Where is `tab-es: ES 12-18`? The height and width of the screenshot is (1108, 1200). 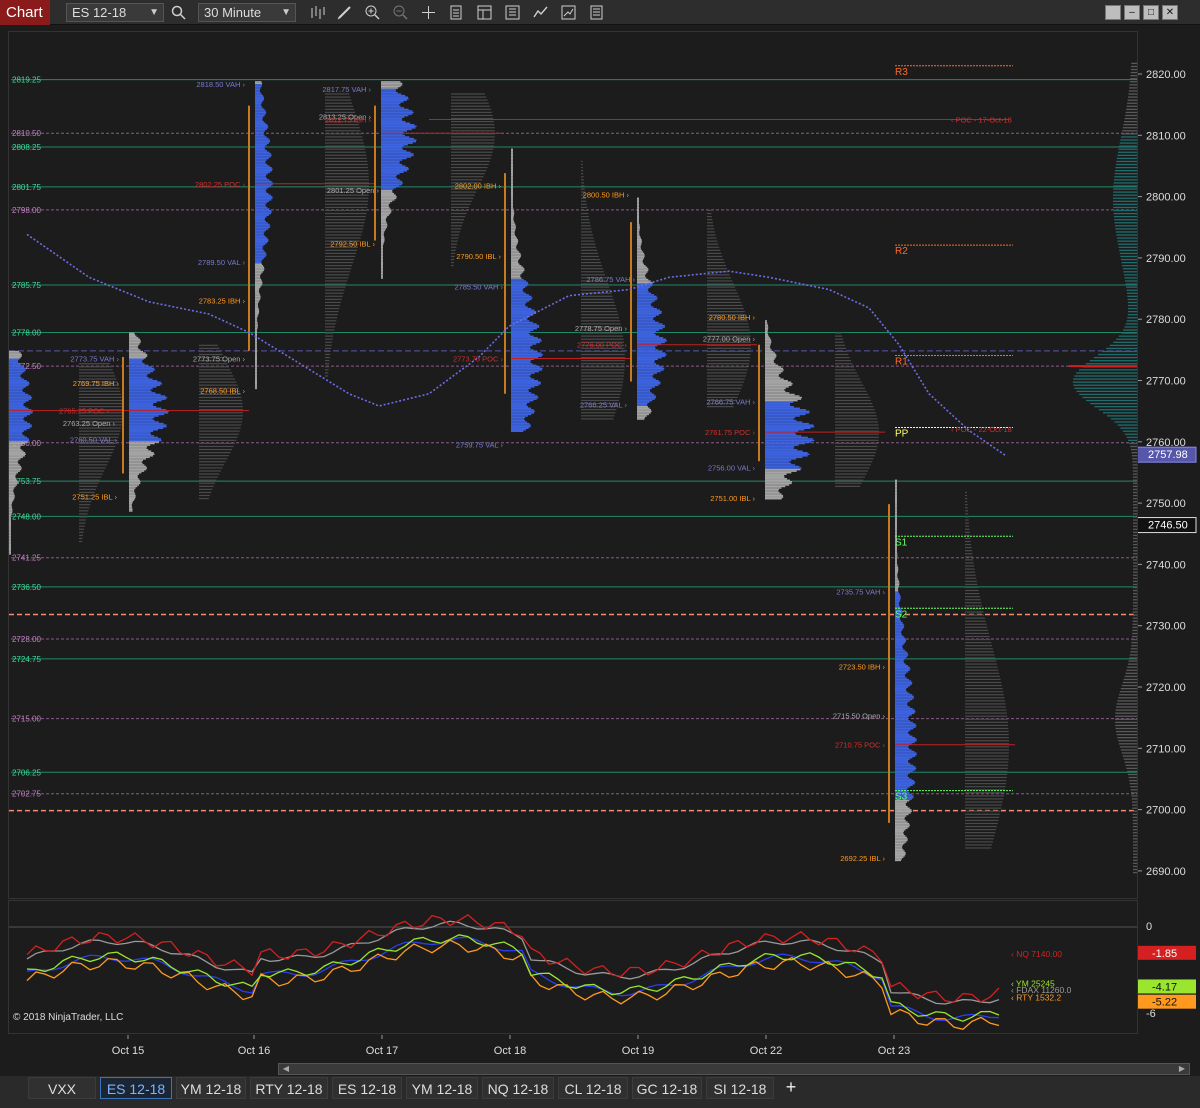
tab-es: ES 12-18 is located at coordinates (367, 1088).